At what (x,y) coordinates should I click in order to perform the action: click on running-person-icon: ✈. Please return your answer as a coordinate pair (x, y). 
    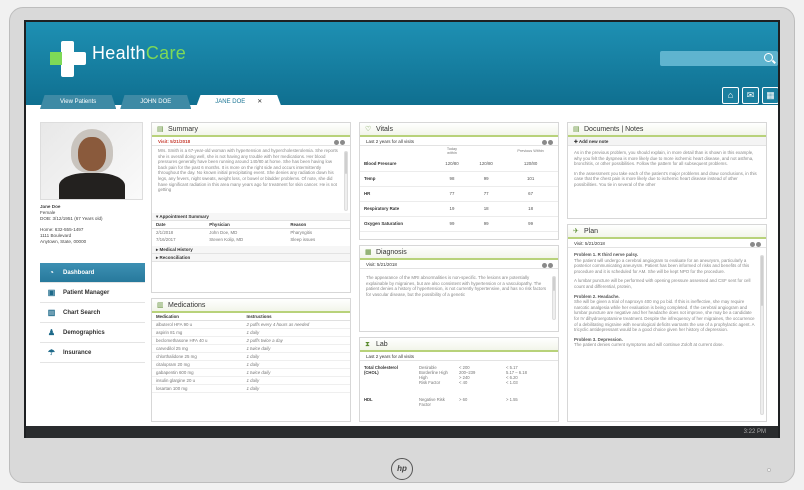
    Looking at the image, I should click on (576, 231).